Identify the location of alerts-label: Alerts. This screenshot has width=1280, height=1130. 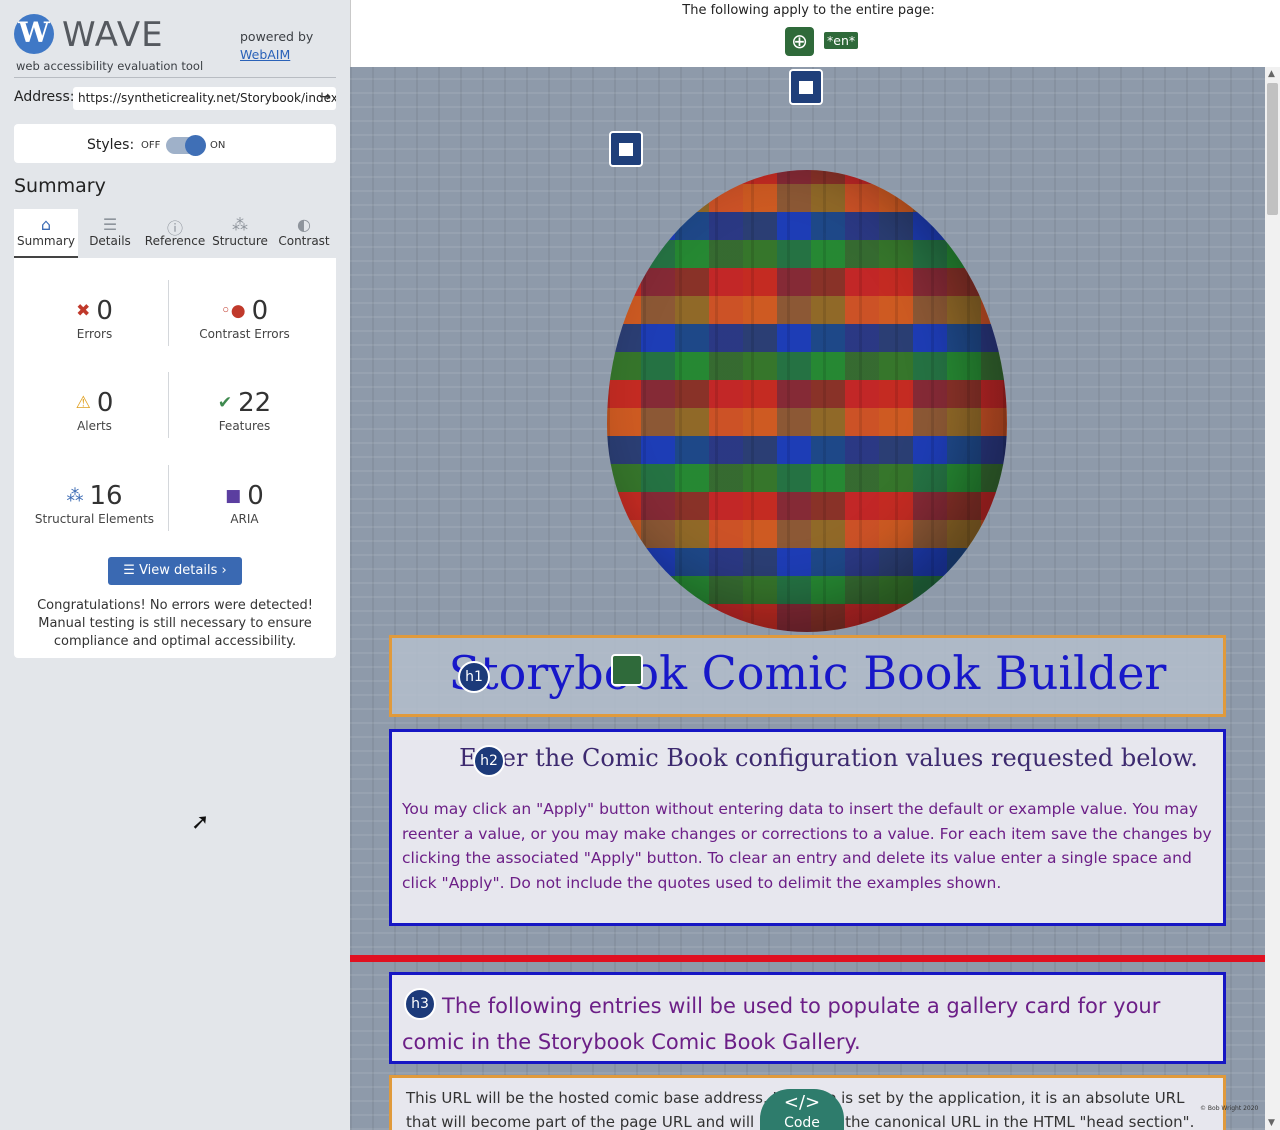
(94, 426).